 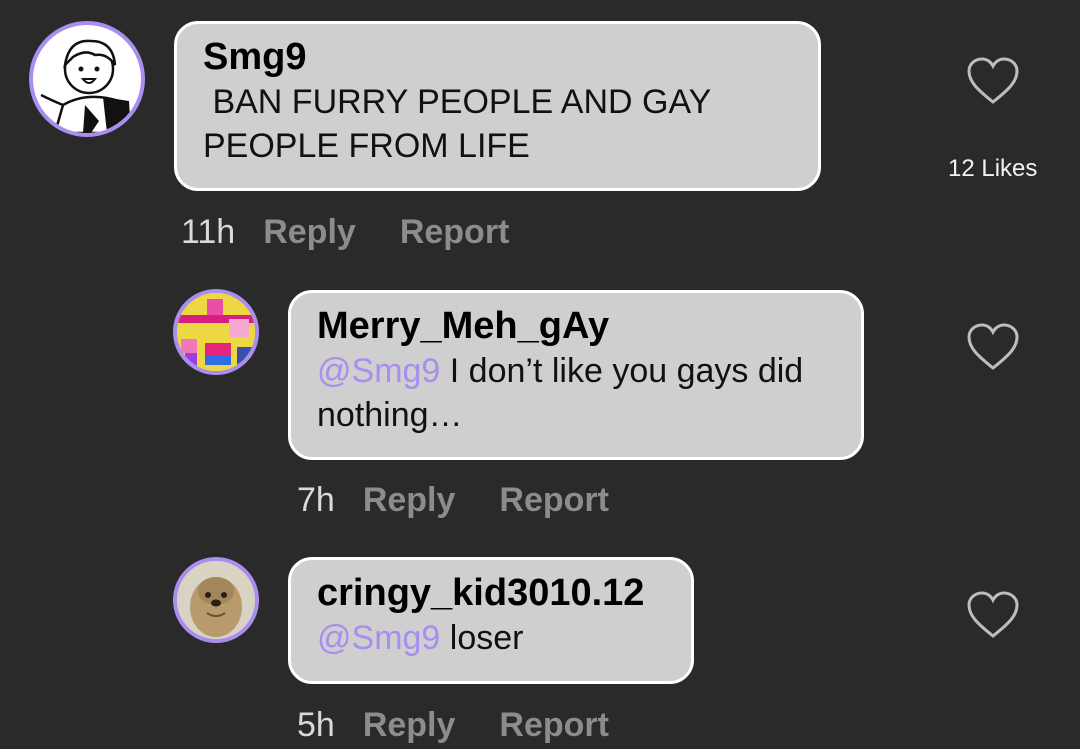 I want to click on avatar-cringy-kid, so click(x=216, y=600).